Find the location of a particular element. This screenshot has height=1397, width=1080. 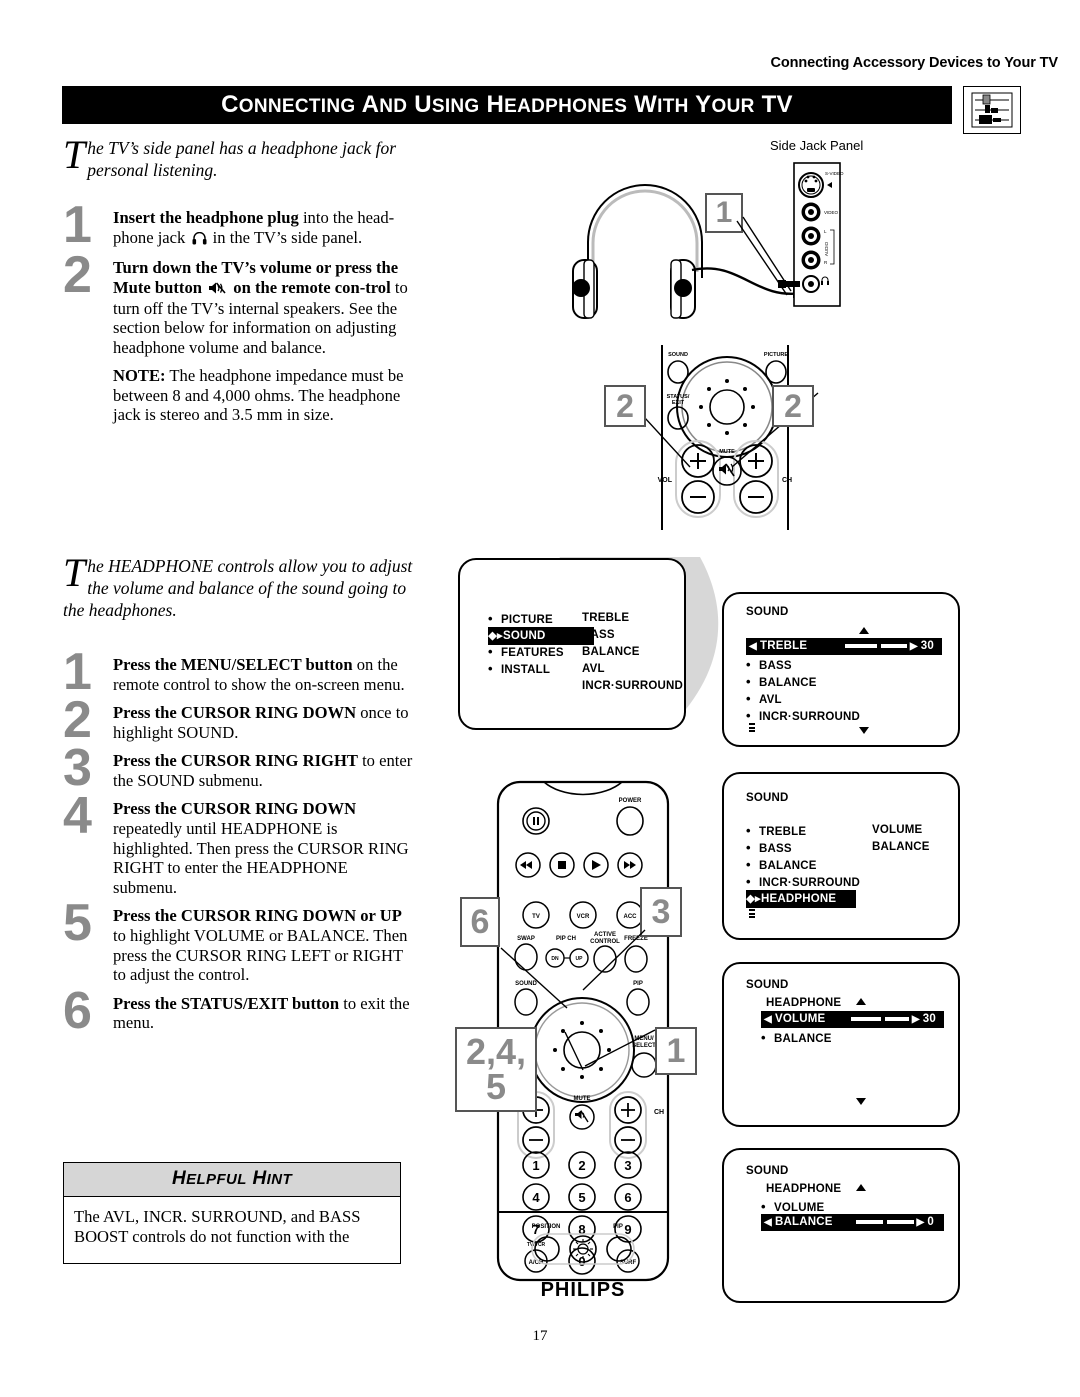

svg-text: POWER is located at coordinates (630, 801).